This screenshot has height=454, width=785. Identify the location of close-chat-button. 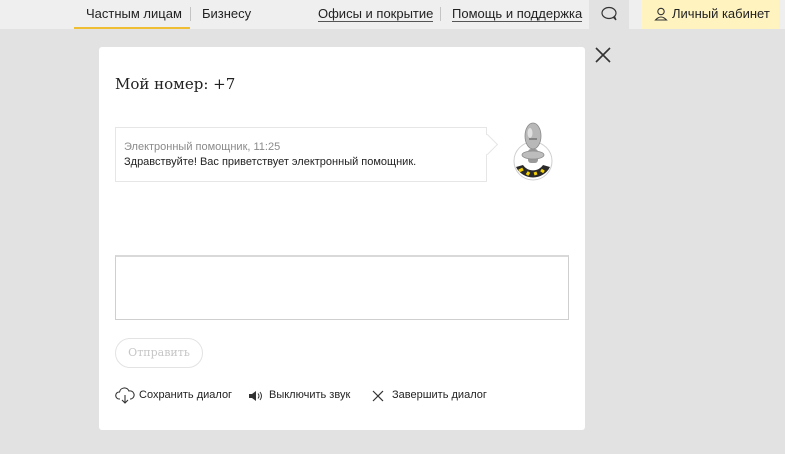
(603, 55).